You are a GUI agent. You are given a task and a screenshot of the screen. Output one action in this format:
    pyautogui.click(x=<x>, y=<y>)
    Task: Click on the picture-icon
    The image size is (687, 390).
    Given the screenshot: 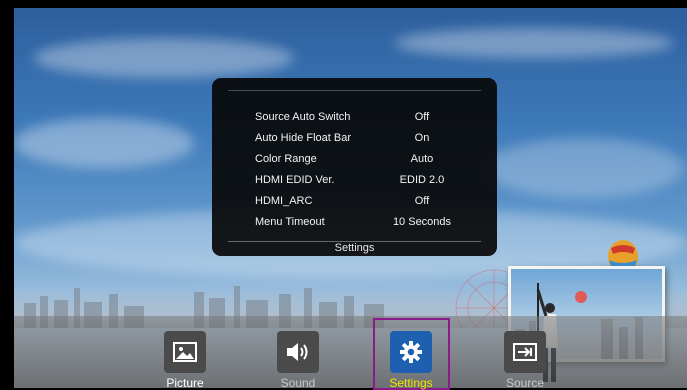 What is the action you would take?
    pyautogui.click(x=185, y=352)
    